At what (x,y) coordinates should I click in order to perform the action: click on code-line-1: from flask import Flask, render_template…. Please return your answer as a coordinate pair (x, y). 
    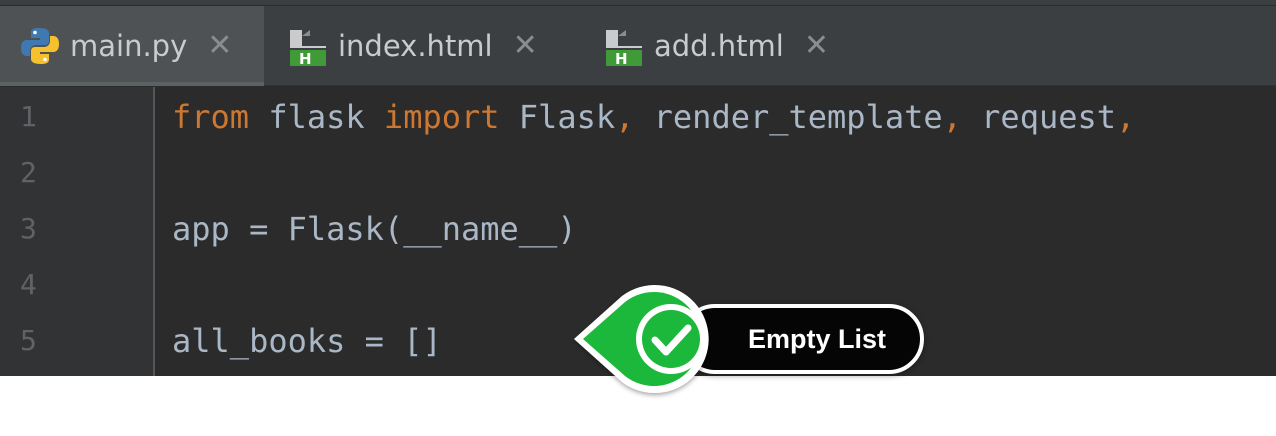
    Looking at the image, I should click on (653, 117).